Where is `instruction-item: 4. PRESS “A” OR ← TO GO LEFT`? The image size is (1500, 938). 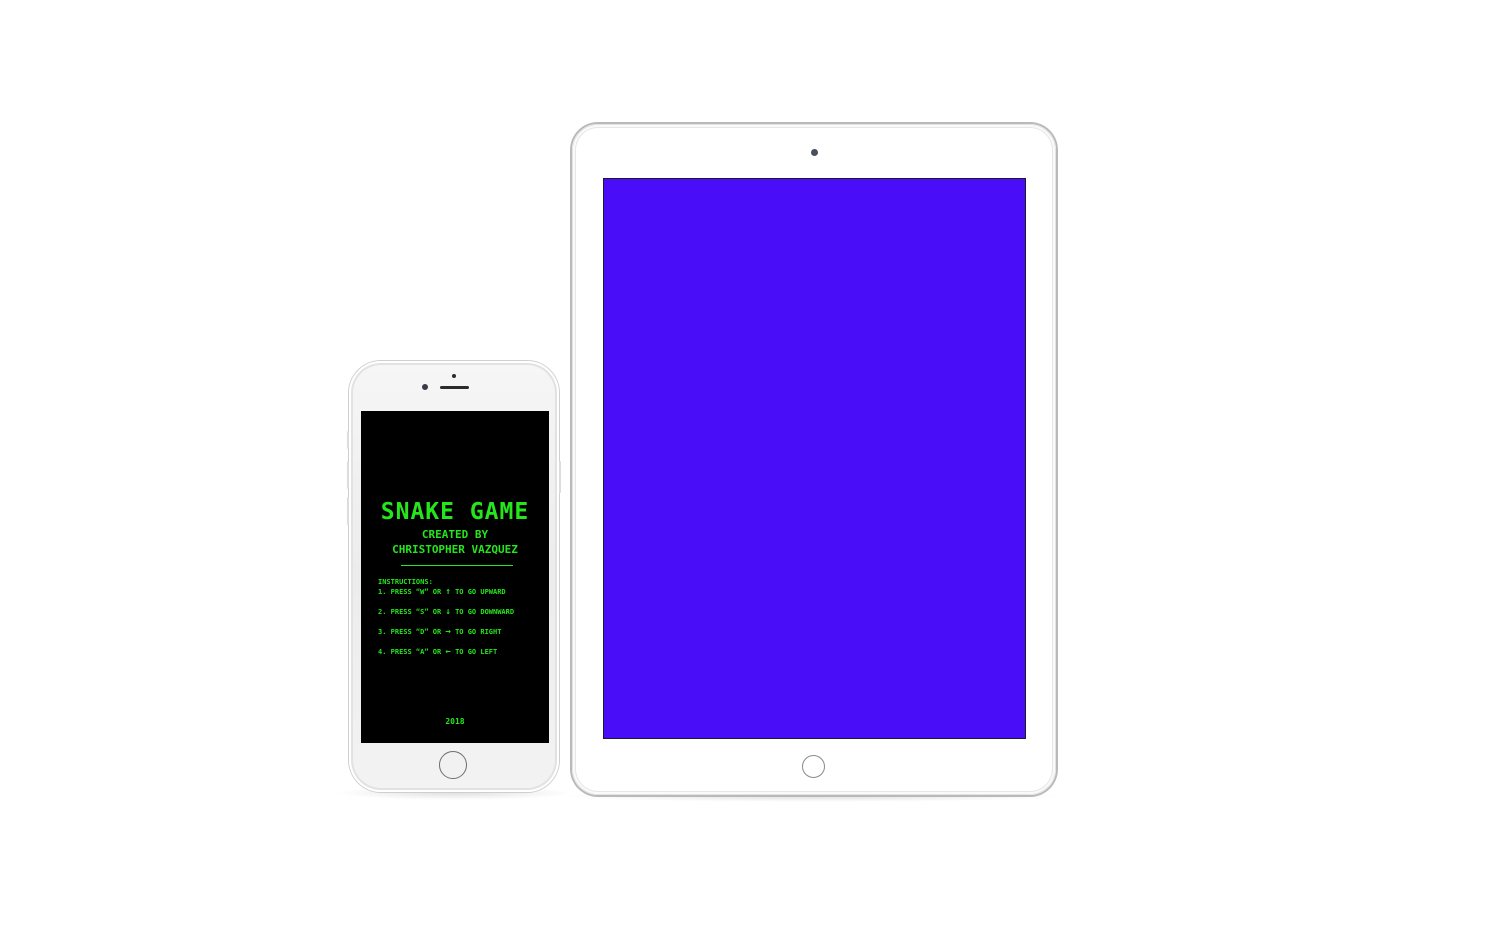 instruction-item: 4. PRESS “A” OR ← TO GO LEFT is located at coordinates (463, 652).